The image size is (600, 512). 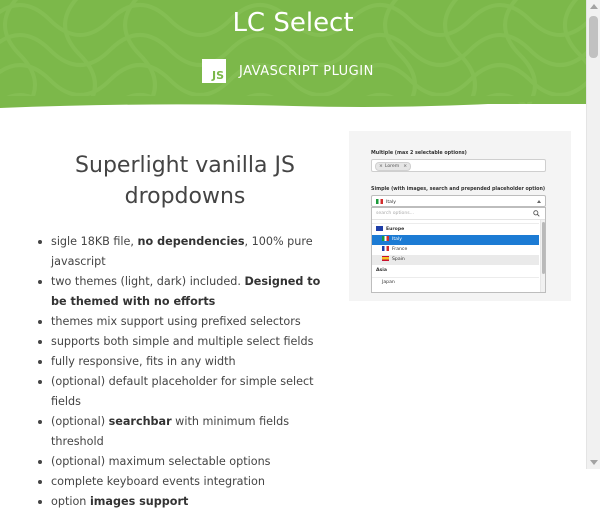 What do you see at coordinates (381, 166) in the screenshot?
I see `remove-tag-close-icon: ×` at bounding box center [381, 166].